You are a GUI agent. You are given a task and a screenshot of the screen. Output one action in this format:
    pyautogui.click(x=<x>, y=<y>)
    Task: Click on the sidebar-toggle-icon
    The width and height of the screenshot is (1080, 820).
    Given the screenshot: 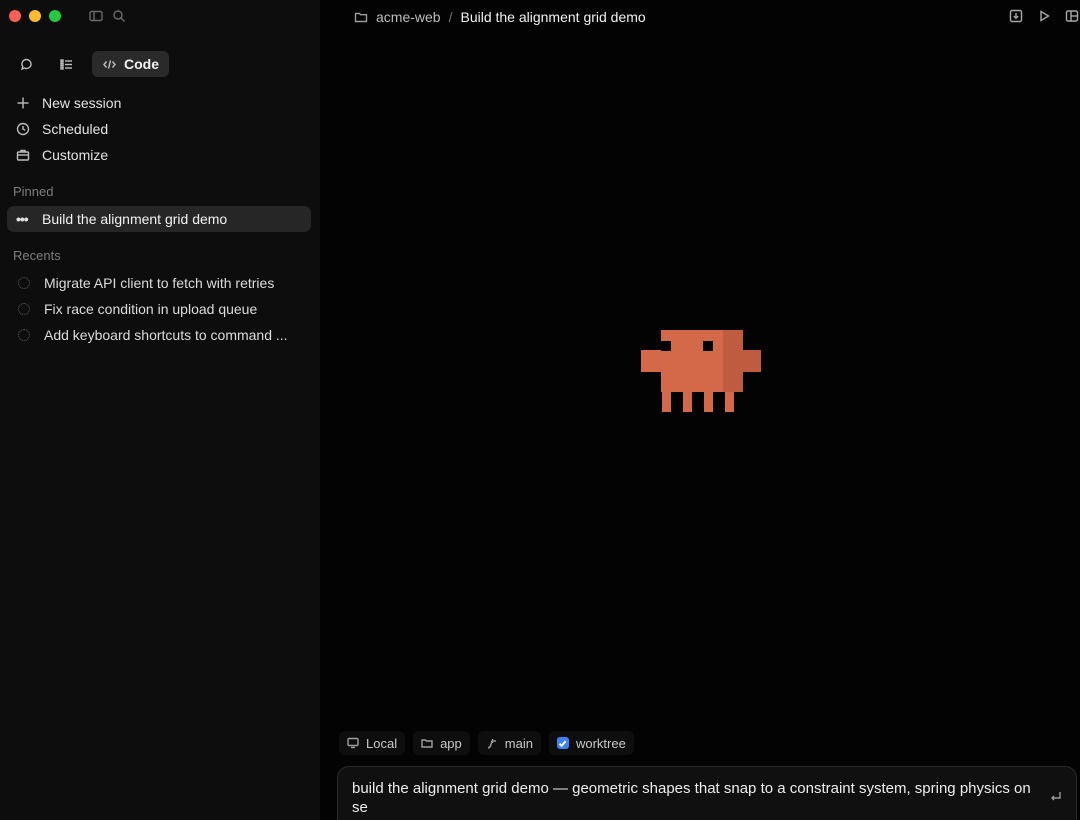 What is the action you would take?
    pyautogui.click(x=96, y=16)
    